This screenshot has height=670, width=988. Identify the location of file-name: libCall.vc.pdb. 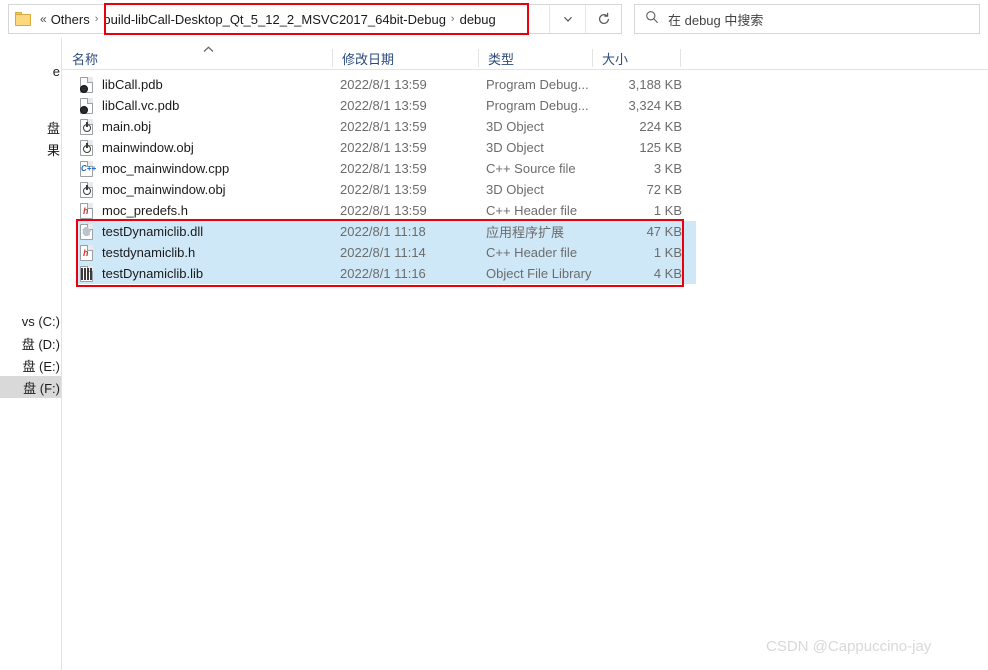
(141, 105).